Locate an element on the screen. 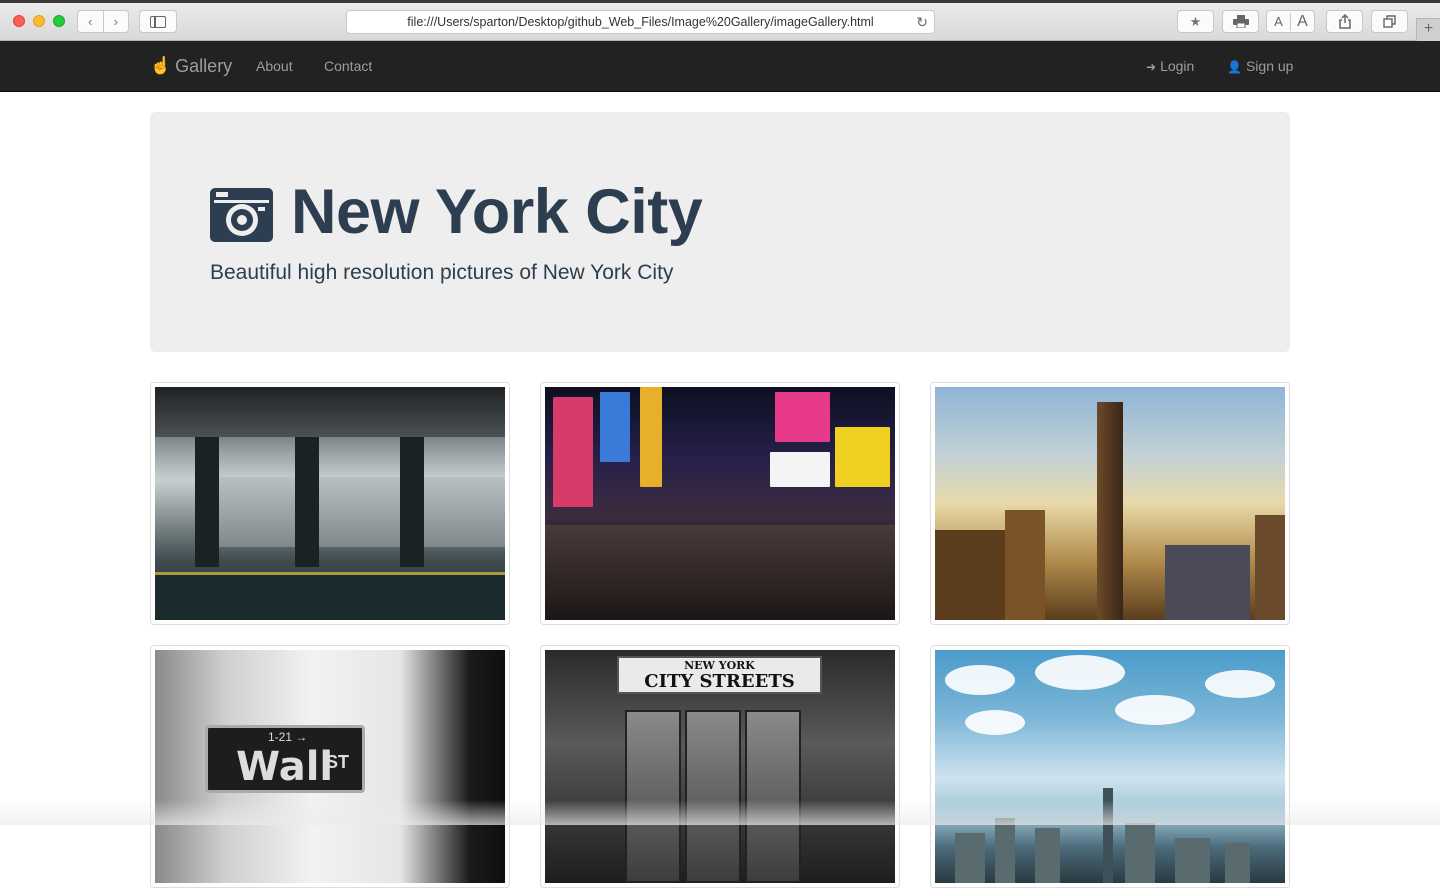 The width and height of the screenshot is (1440, 888). text-size-controls: A A is located at coordinates (1290, 21).